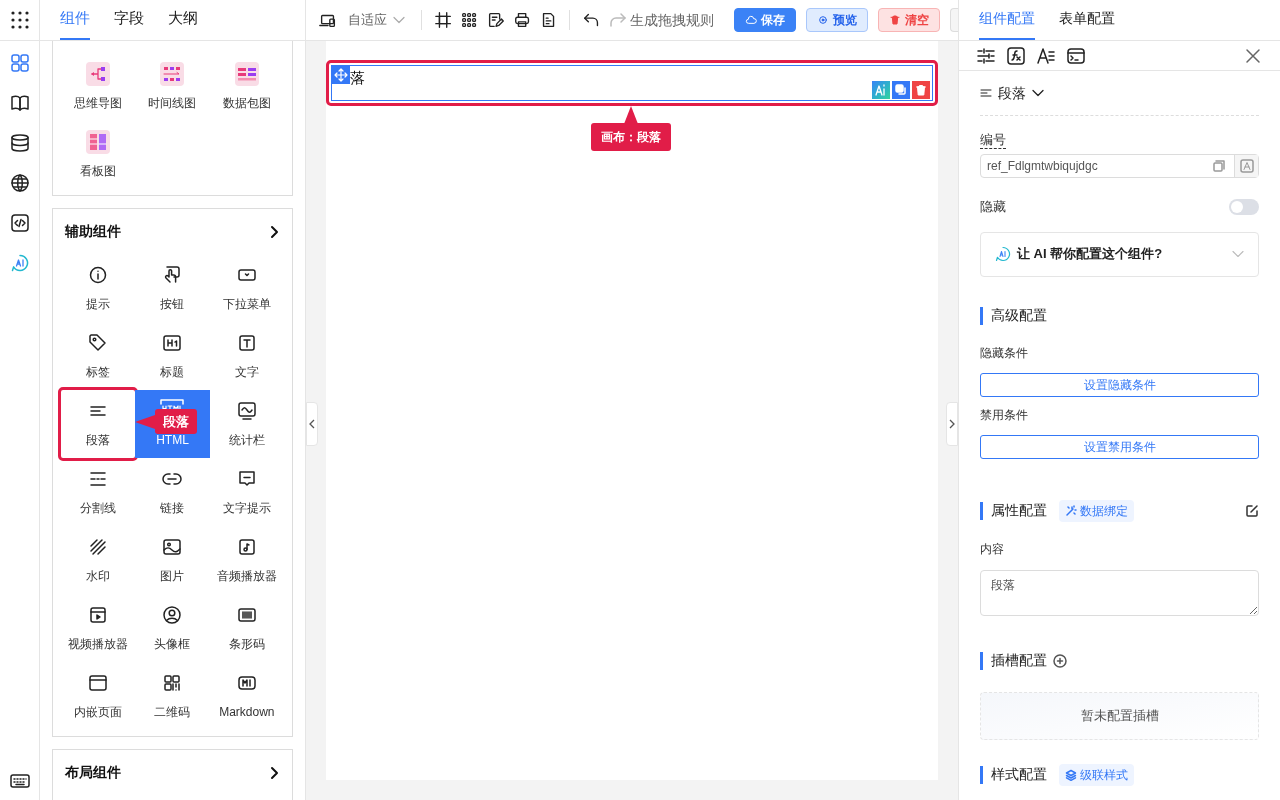 The image size is (1280, 800). What do you see at coordinates (1019, 510) in the screenshot?
I see `section-title: 属性配置` at bounding box center [1019, 510].